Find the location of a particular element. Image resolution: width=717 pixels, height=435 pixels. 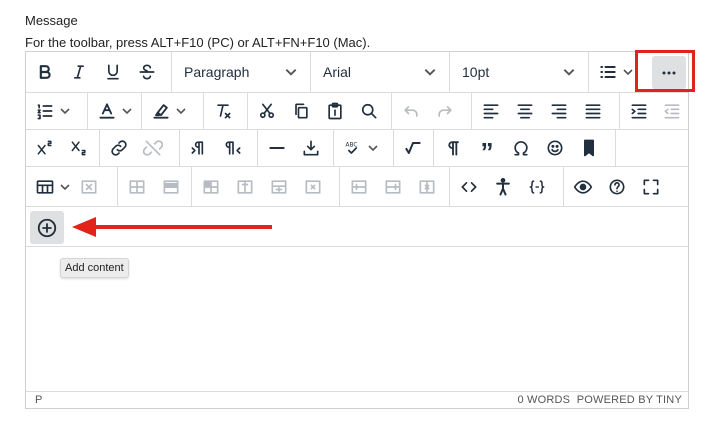

delete-table-icon is located at coordinates (89, 186).